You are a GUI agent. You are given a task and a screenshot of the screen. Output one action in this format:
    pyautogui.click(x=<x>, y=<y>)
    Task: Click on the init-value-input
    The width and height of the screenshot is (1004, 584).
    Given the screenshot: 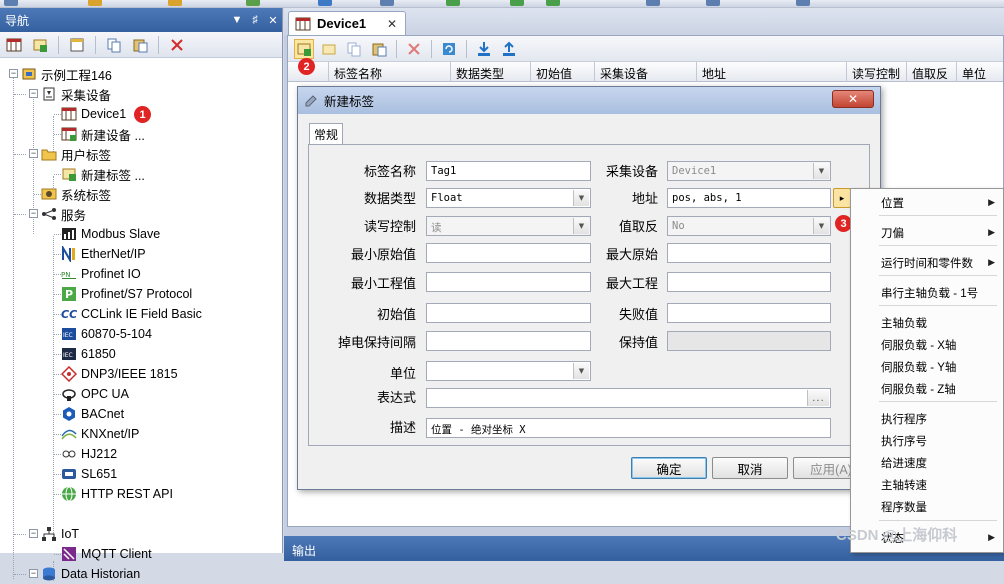 What is the action you would take?
    pyautogui.click(x=508, y=313)
    